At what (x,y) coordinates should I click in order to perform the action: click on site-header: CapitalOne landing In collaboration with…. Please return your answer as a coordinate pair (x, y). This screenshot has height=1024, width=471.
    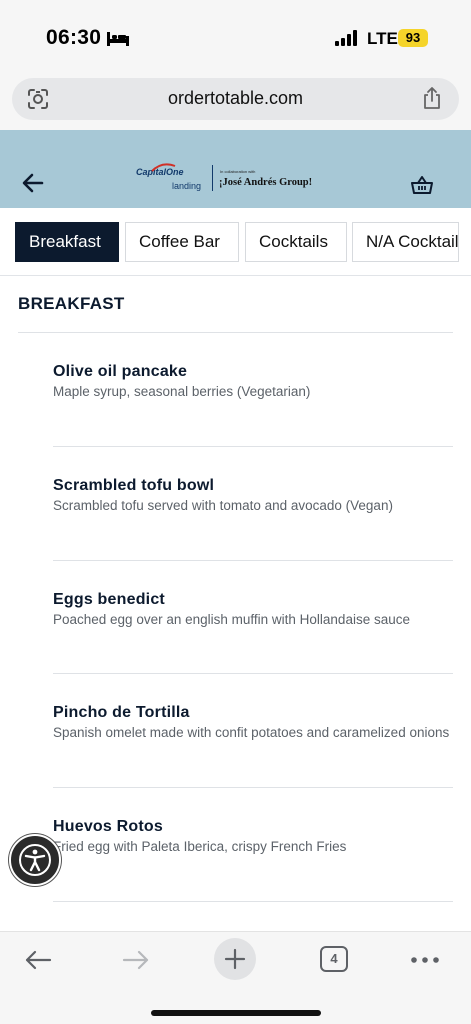
    Looking at the image, I should click on (235, 169).